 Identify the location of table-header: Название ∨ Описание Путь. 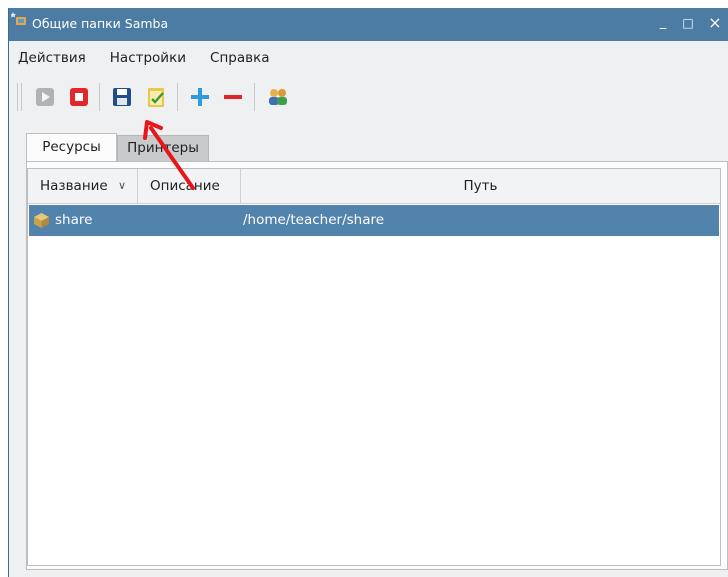
(374, 186).